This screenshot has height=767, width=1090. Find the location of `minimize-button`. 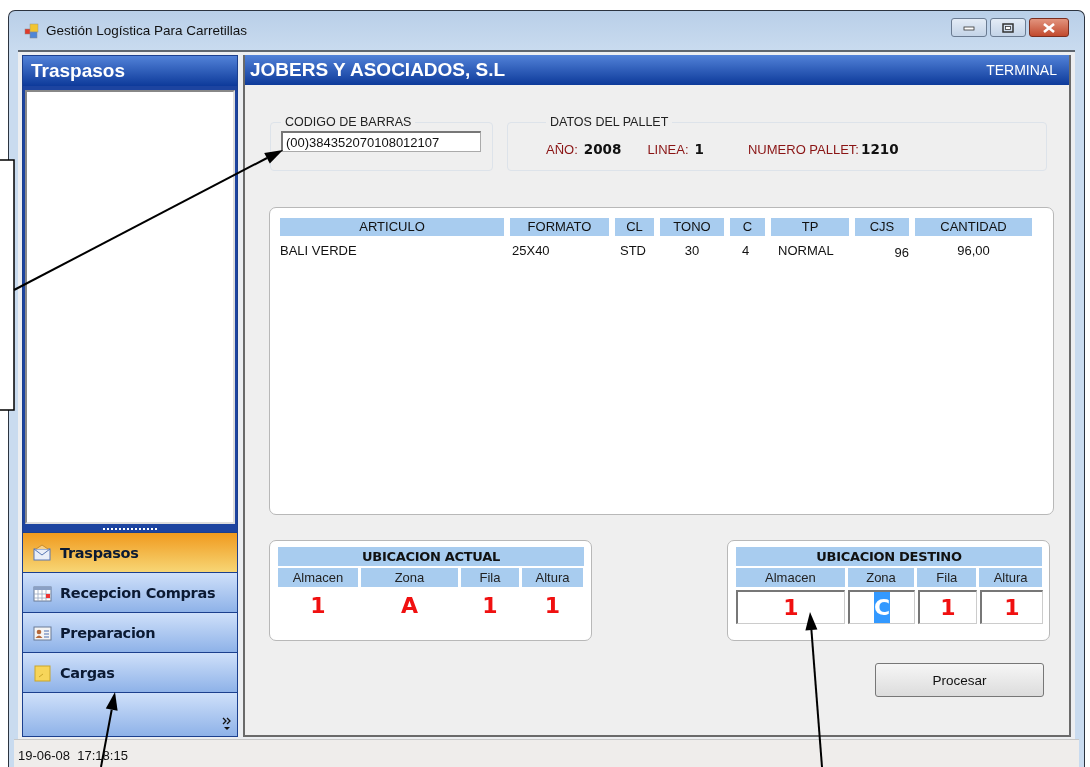

minimize-button is located at coordinates (969, 27).